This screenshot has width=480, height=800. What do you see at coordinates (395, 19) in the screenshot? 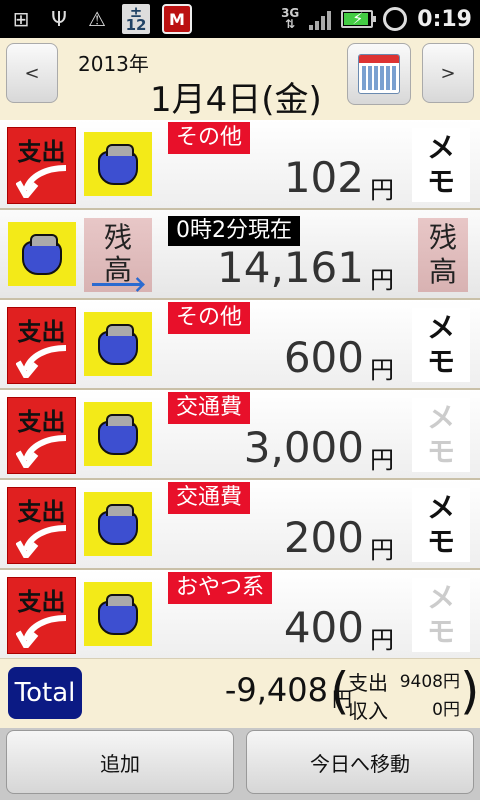
I see `alarm-clock-icon` at bounding box center [395, 19].